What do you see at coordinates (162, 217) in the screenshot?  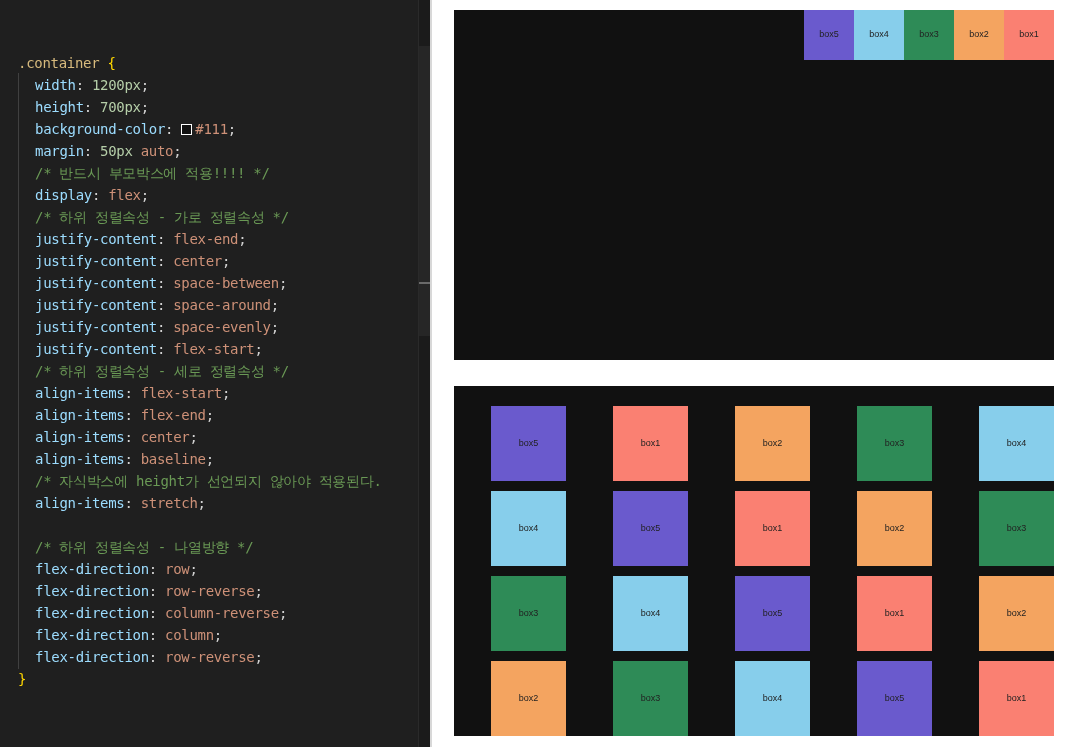 I see `code-line: /* 하위 정렬속성 - 가로 정렬속성 */` at bounding box center [162, 217].